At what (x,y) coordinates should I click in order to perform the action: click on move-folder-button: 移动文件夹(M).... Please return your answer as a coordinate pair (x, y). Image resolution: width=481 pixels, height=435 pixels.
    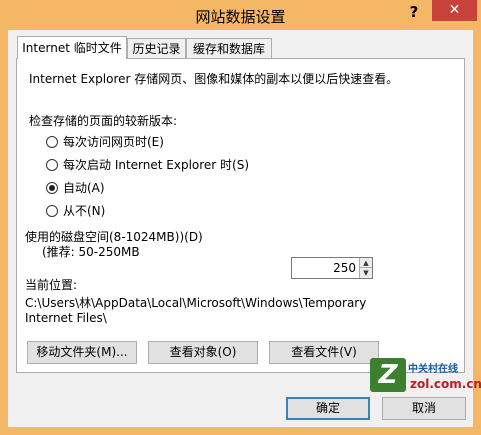
    Looking at the image, I should click on (82, 352).